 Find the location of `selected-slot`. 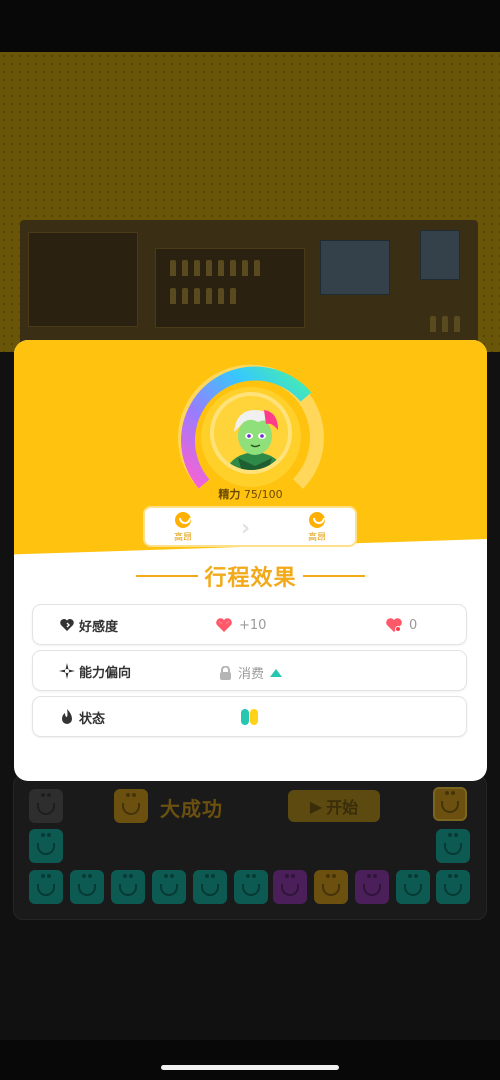

selected-slot is located at coordinates (450, 804).